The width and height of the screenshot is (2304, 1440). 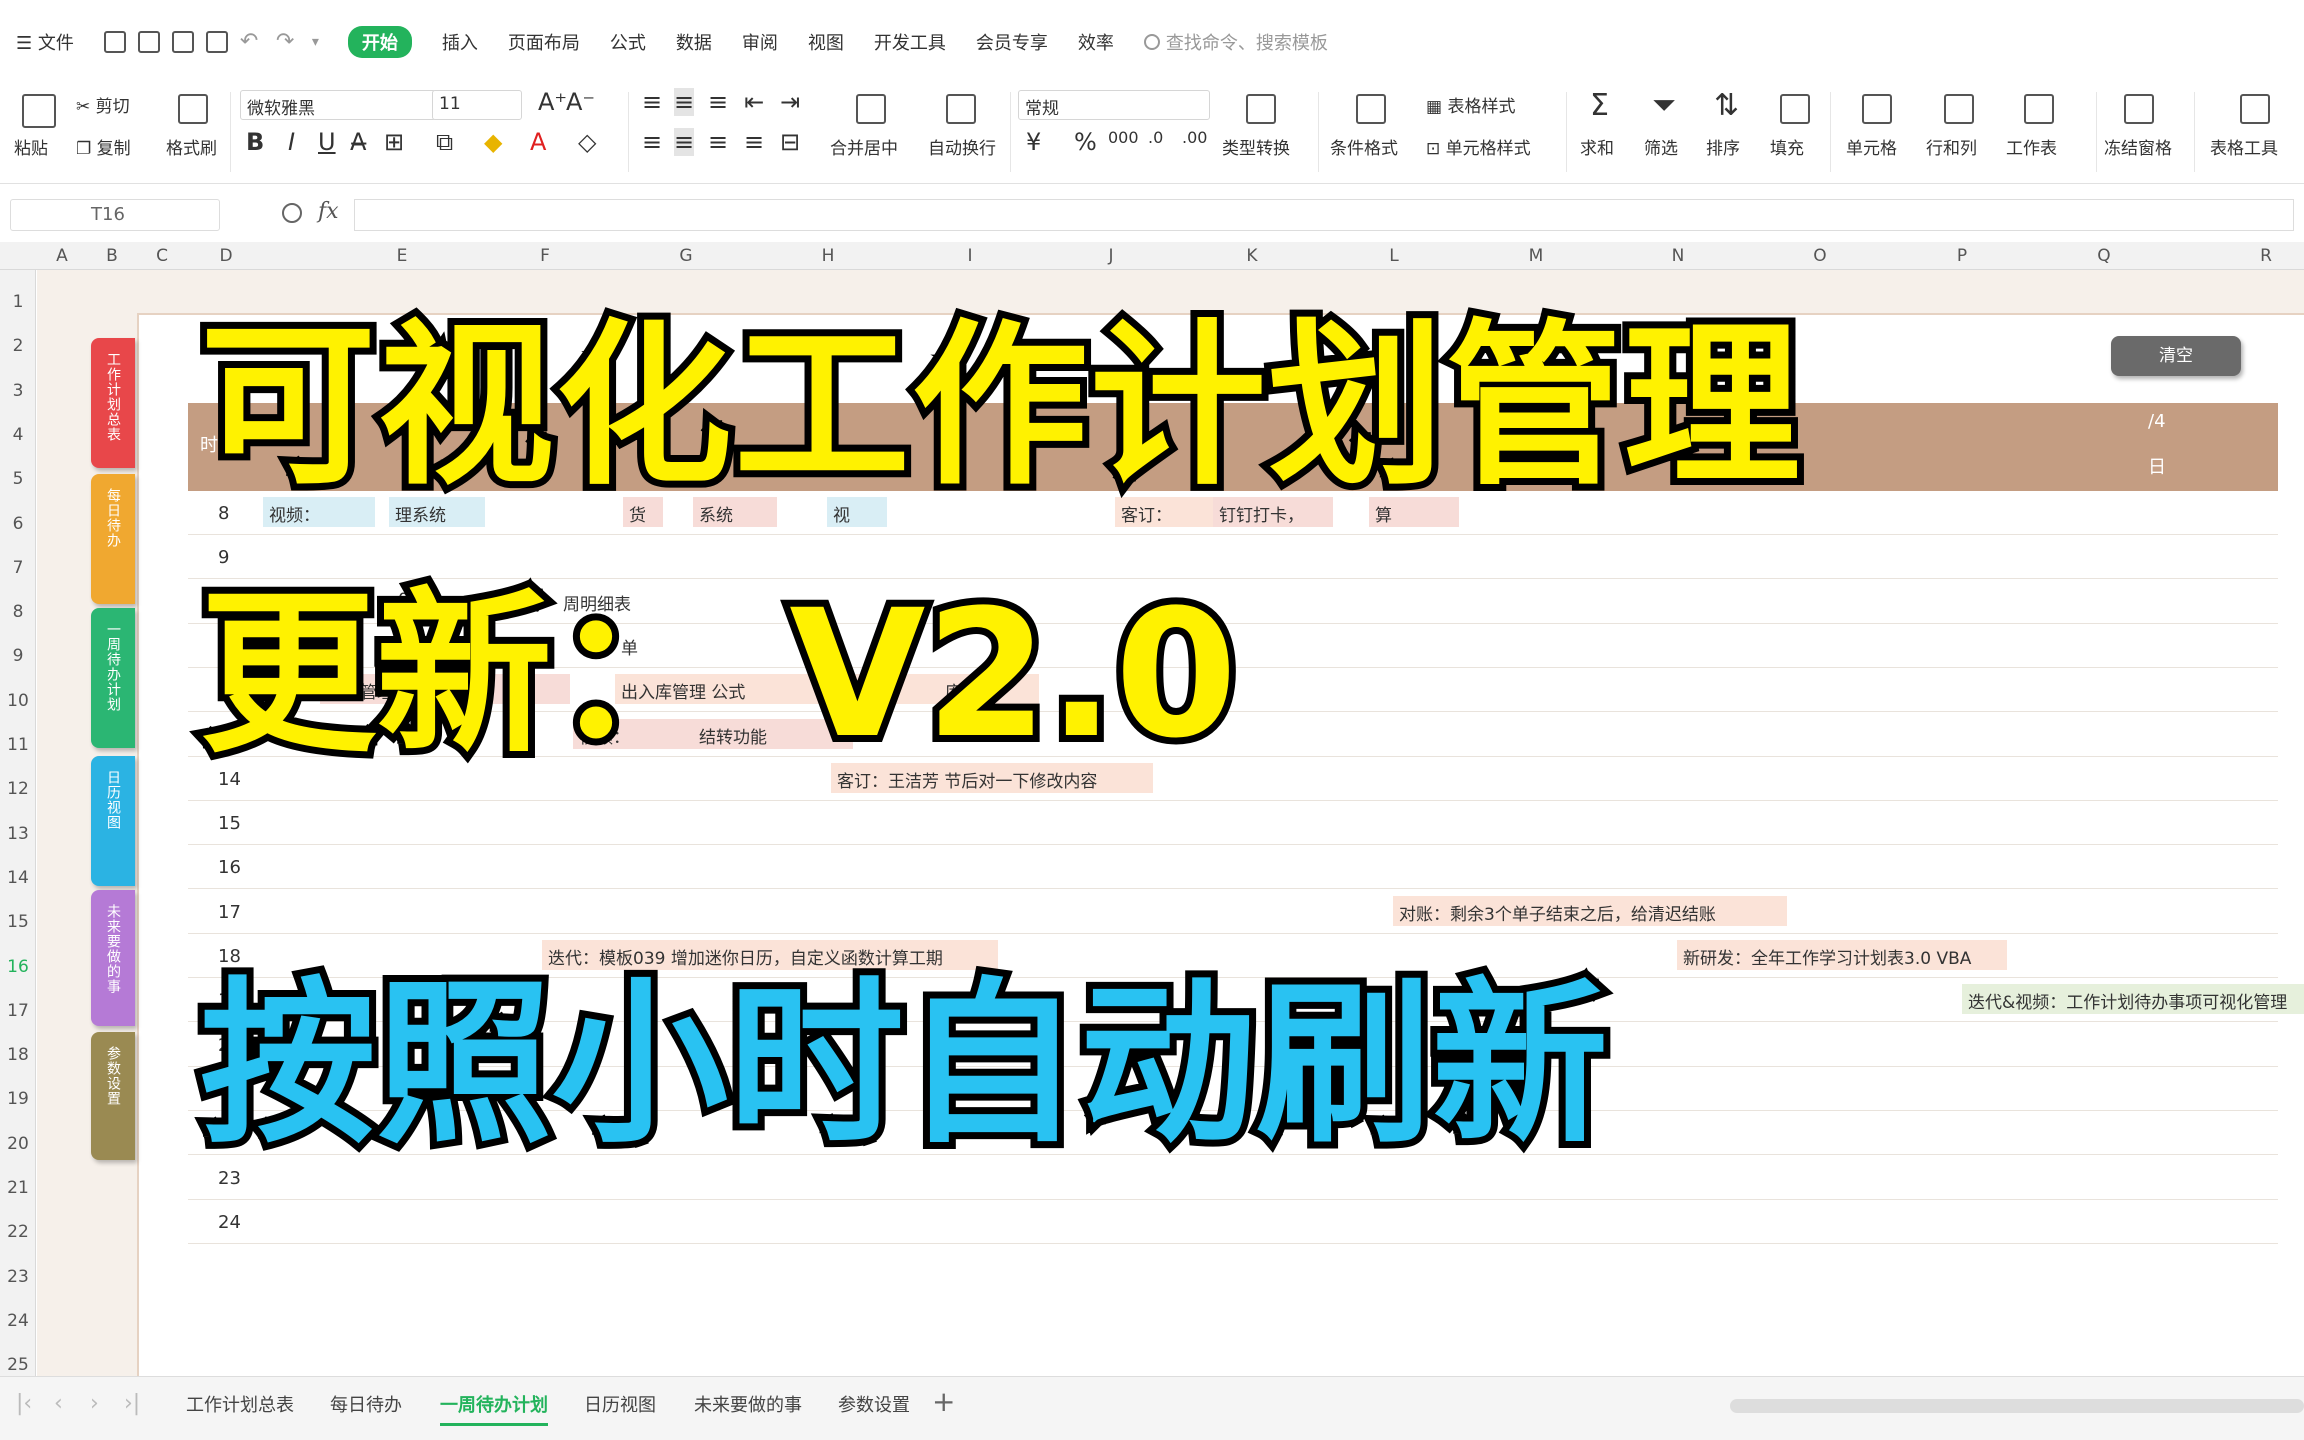 What do you see at coordinates (1959, 109) in the screenshot?
I see `row-col-icon` at bounding box center [1959, 109].